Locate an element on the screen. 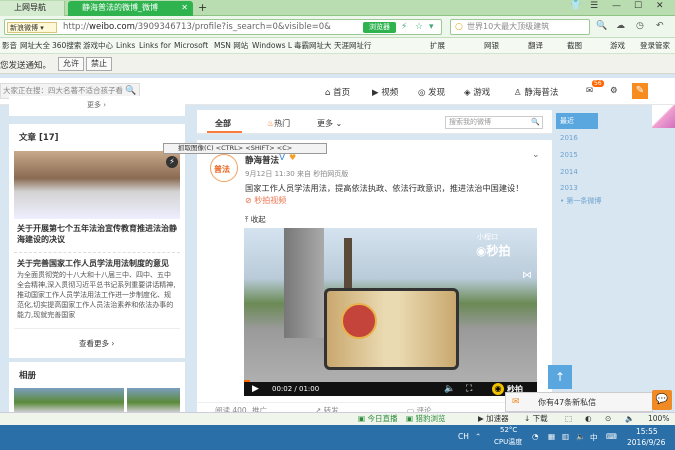  collapse-link: ⤒ 收起 is located at coordinates (255, 219).